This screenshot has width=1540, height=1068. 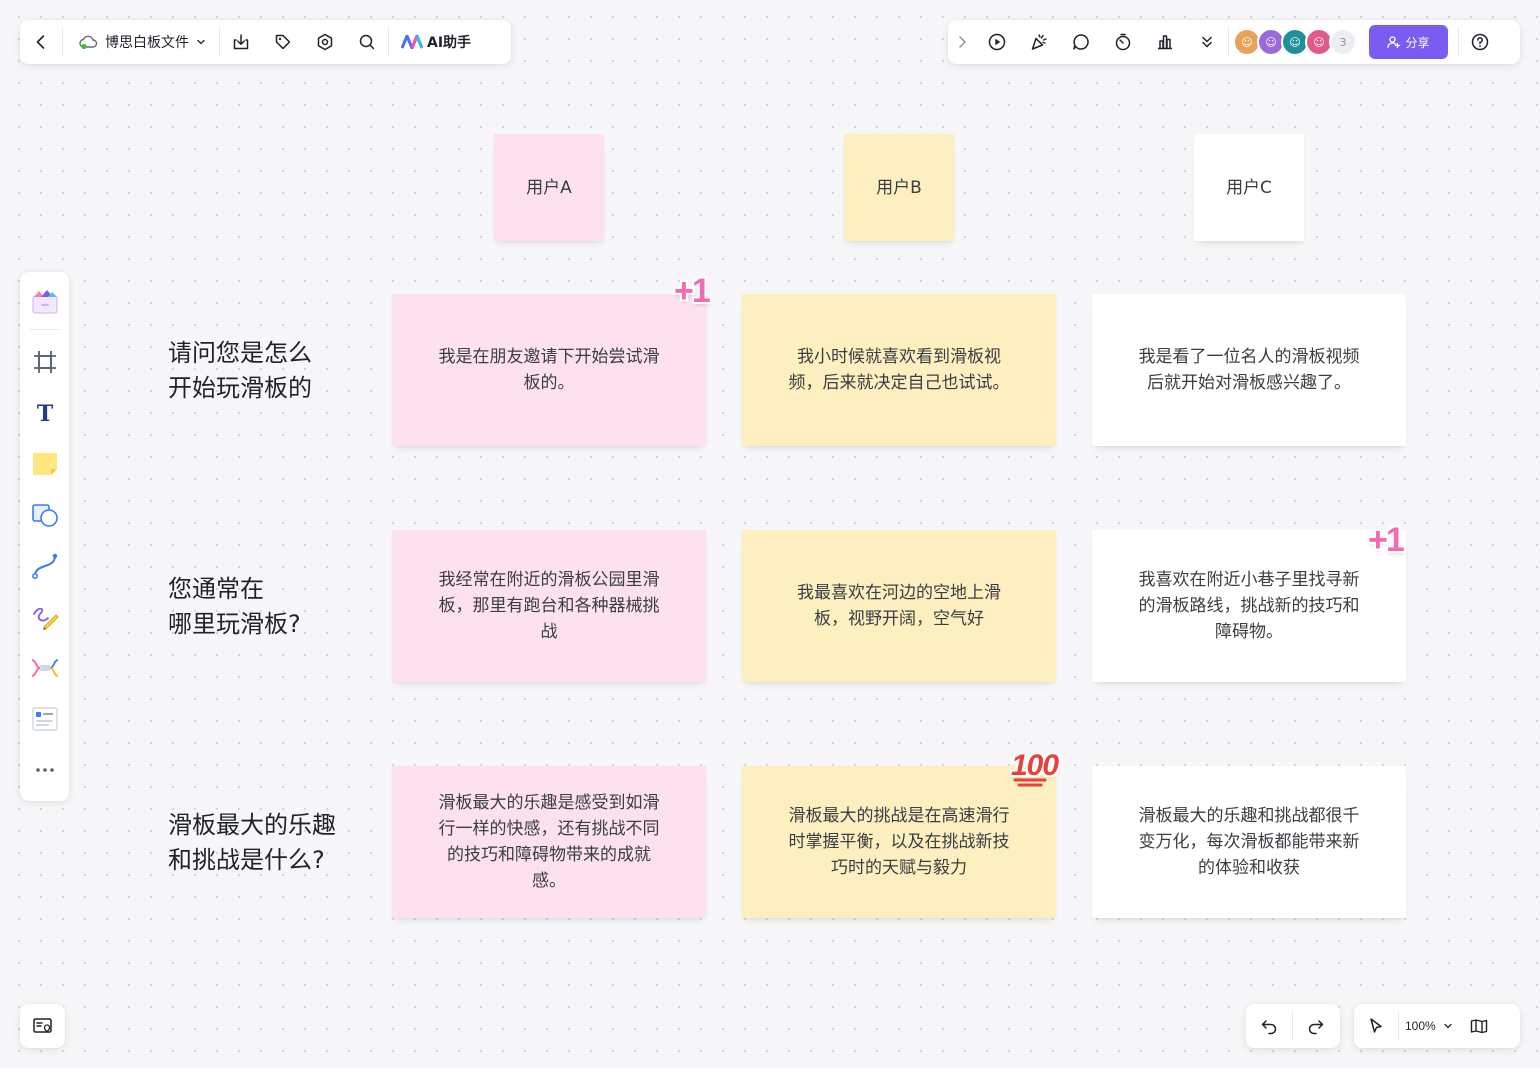 I want to click on minimap-icon, so click(x=42, y=1025).